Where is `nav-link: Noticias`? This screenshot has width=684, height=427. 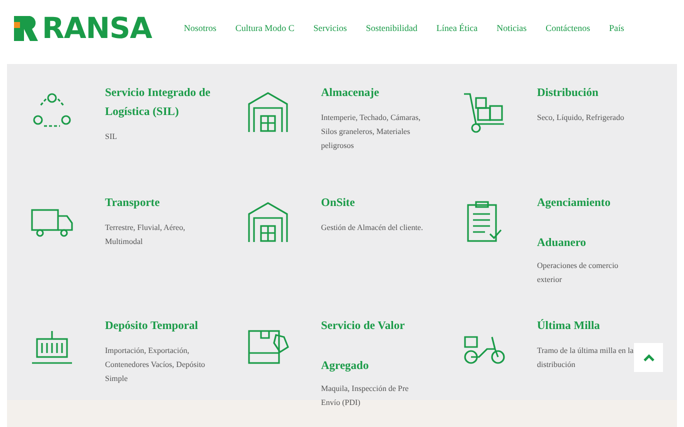
nav-link: Noticias is located at coordinates (511, 29).